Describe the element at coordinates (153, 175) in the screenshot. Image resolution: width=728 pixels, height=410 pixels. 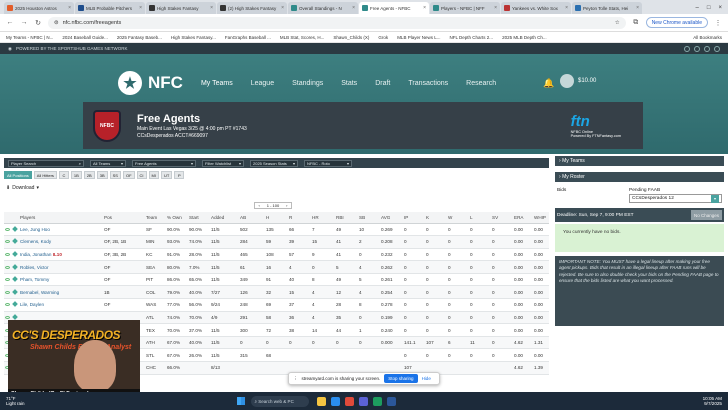
I see `pos-mi: MI` at that location.